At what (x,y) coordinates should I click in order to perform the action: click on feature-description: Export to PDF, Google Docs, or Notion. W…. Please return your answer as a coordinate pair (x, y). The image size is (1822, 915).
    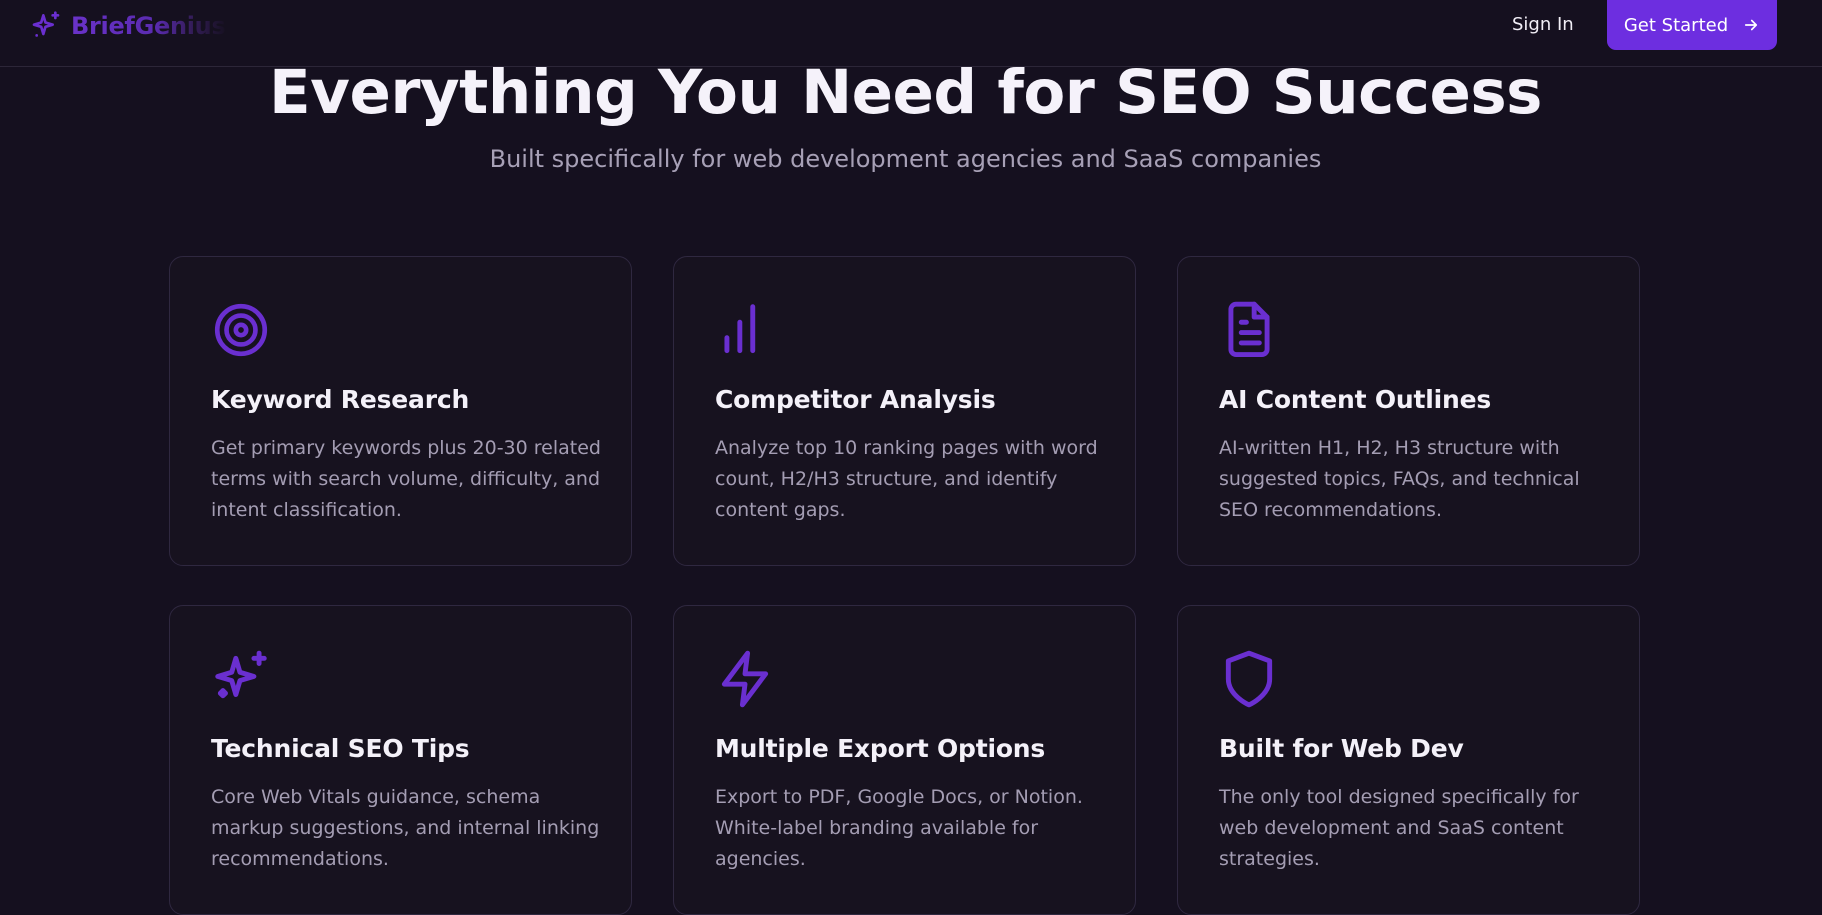
    Looking at the image, I should click on (899, 828).